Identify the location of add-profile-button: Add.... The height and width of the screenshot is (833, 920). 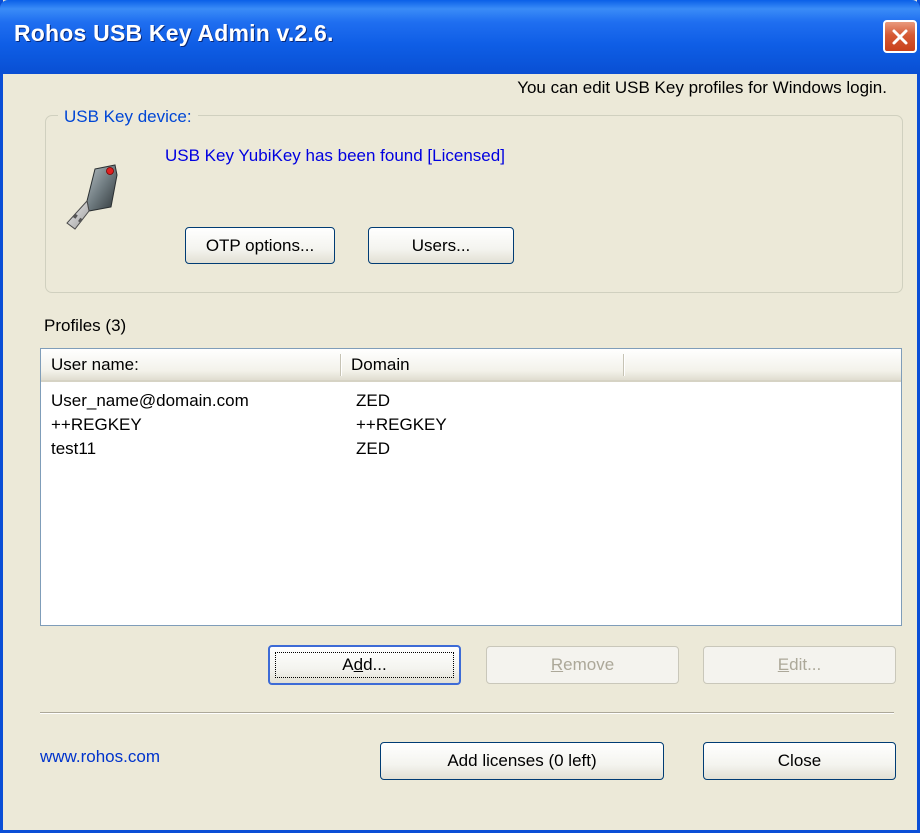
(364, 665).